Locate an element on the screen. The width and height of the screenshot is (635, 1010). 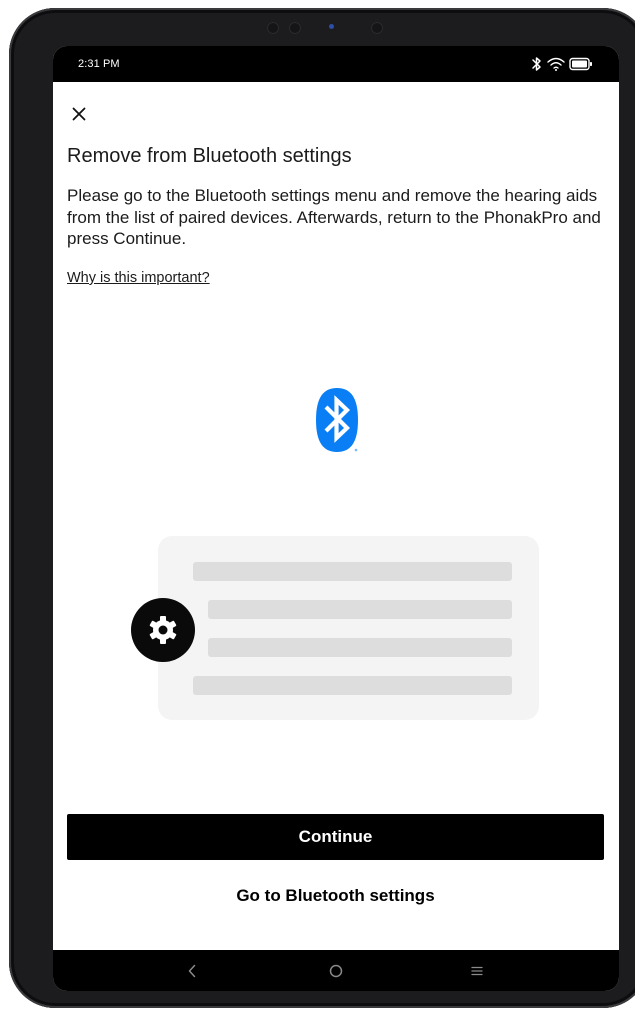
system-navigation-bar is located at coordinates (336, 970).